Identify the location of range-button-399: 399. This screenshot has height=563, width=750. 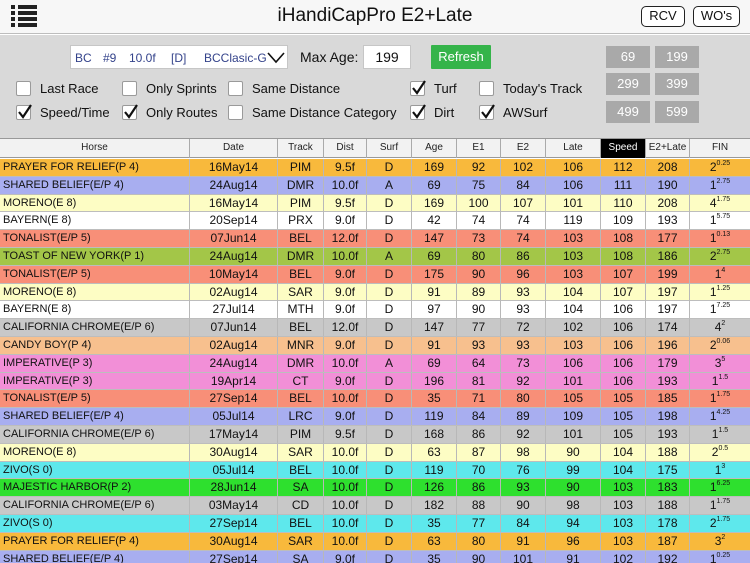
(677, 84).